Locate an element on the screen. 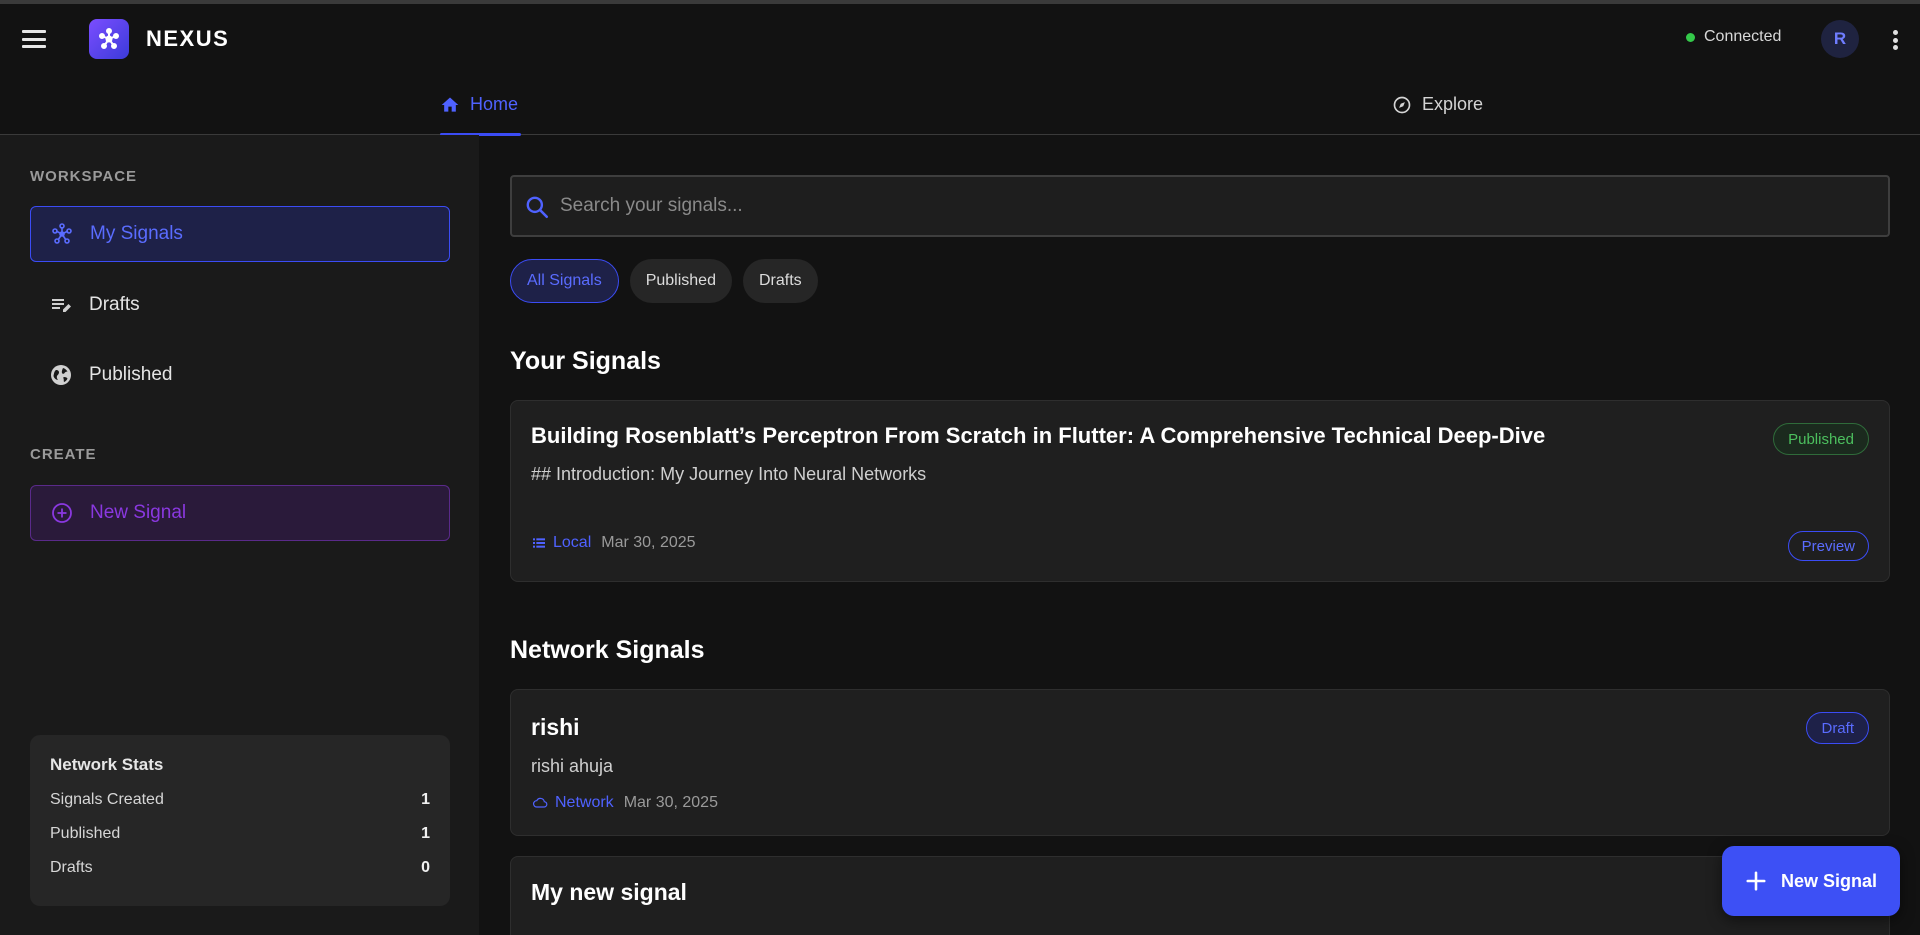  status-dot-icon is located at coordinates (1690, 37).